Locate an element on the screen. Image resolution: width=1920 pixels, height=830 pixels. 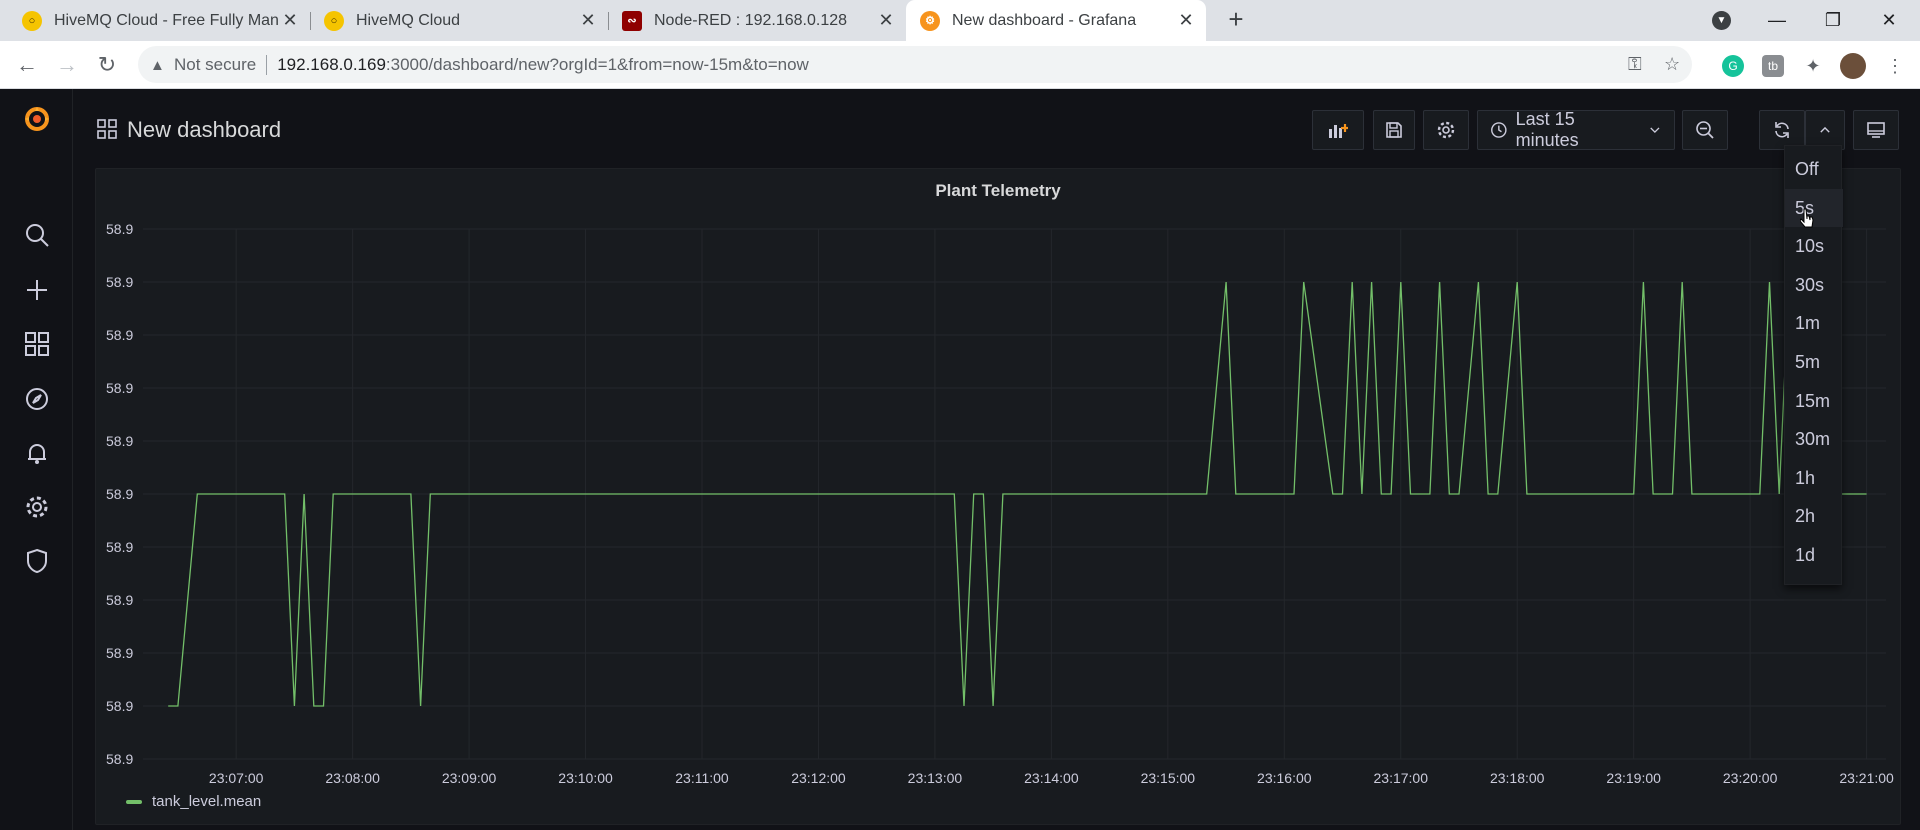
zoom-out-button is located at coordinates (1705, 130).